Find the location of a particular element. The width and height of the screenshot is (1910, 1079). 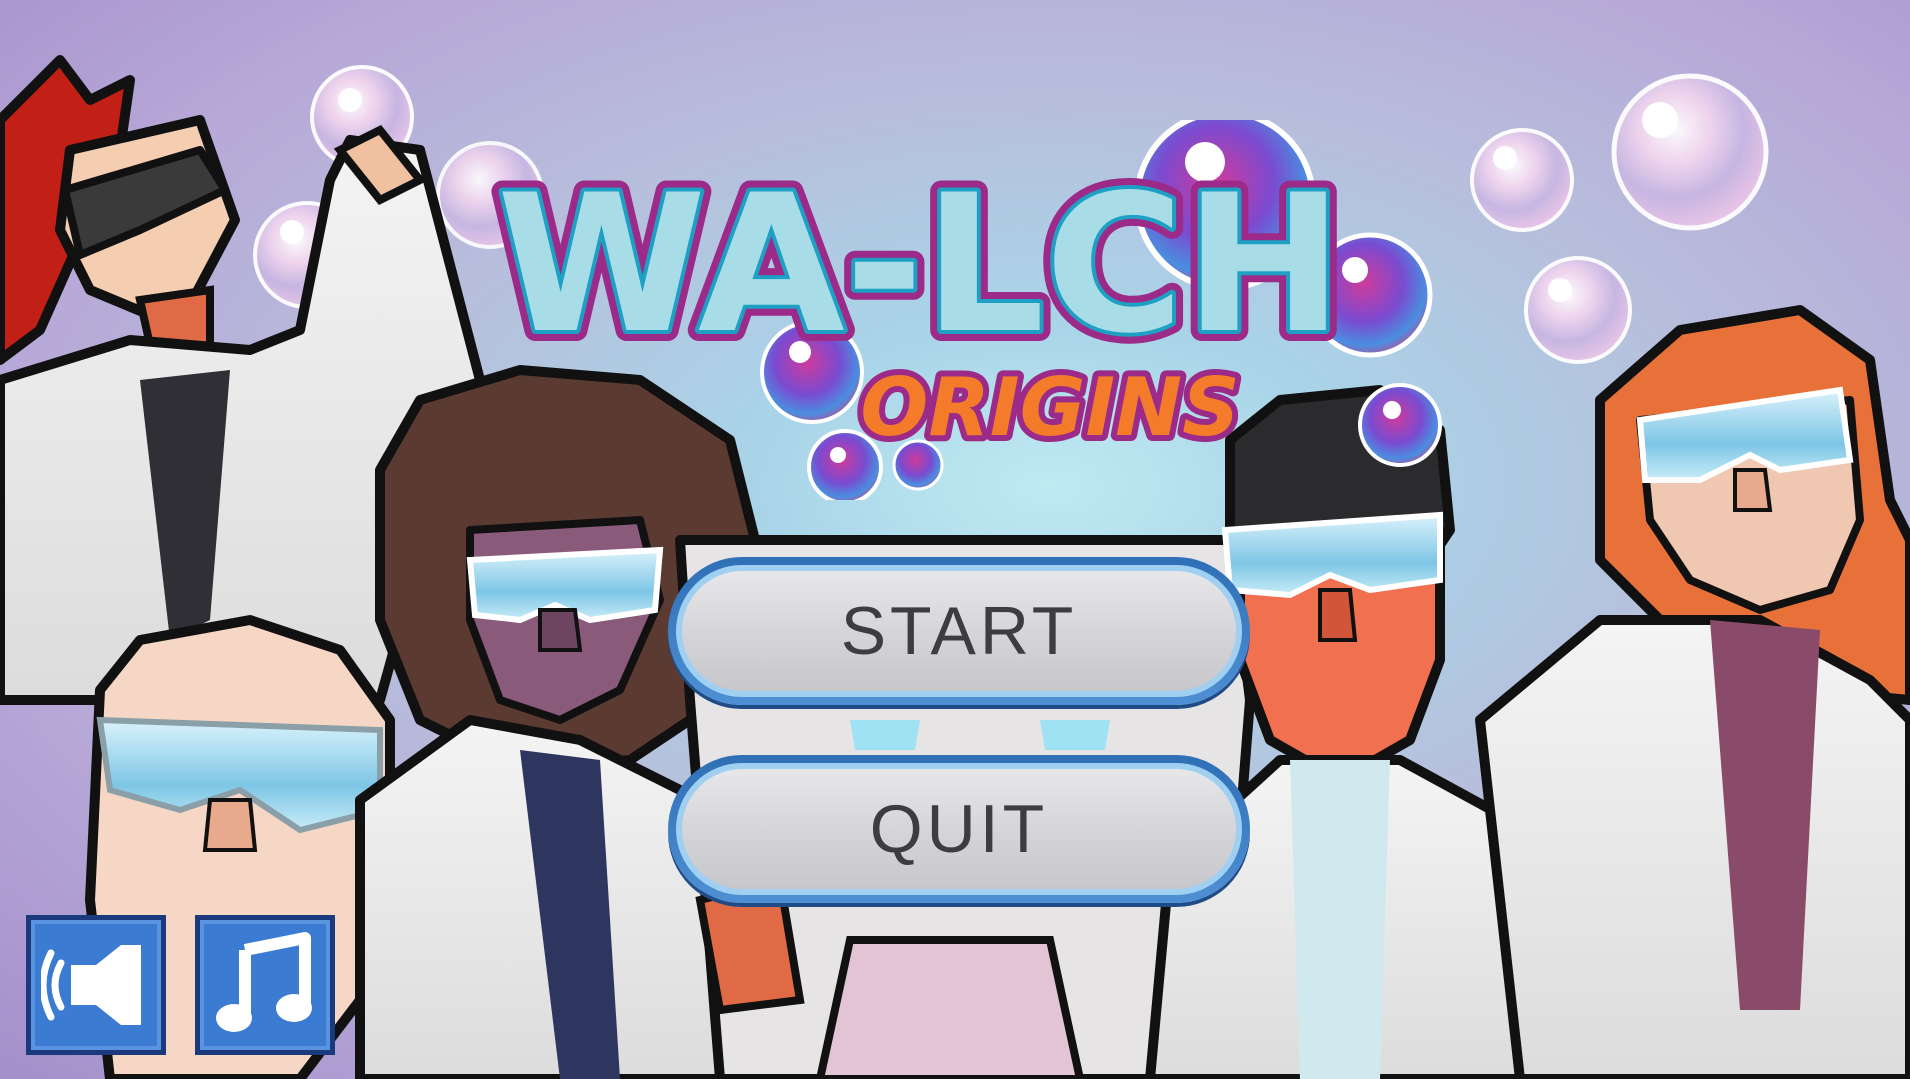

logo-title-inner: WA-LCH is located at coordinates (920, 264).